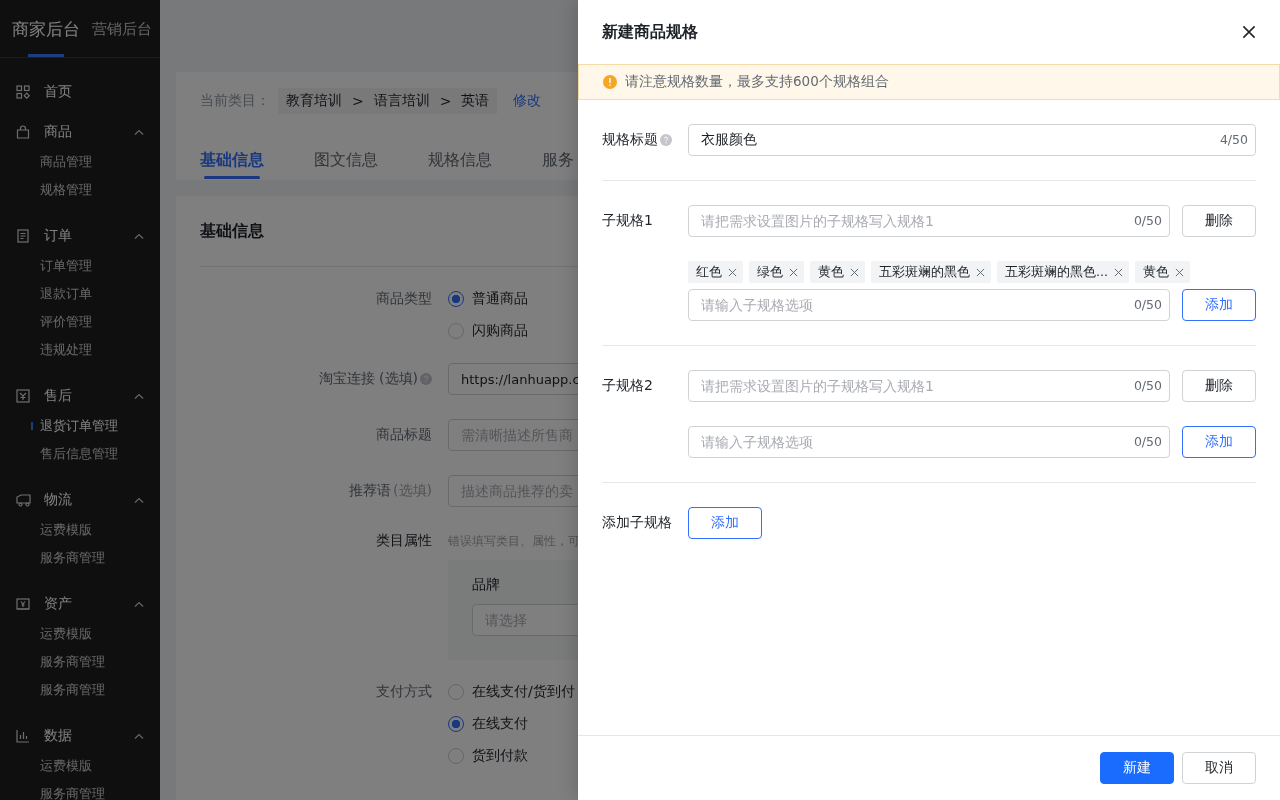  I want to click on form-label: 商品类型, so click(404, 299).